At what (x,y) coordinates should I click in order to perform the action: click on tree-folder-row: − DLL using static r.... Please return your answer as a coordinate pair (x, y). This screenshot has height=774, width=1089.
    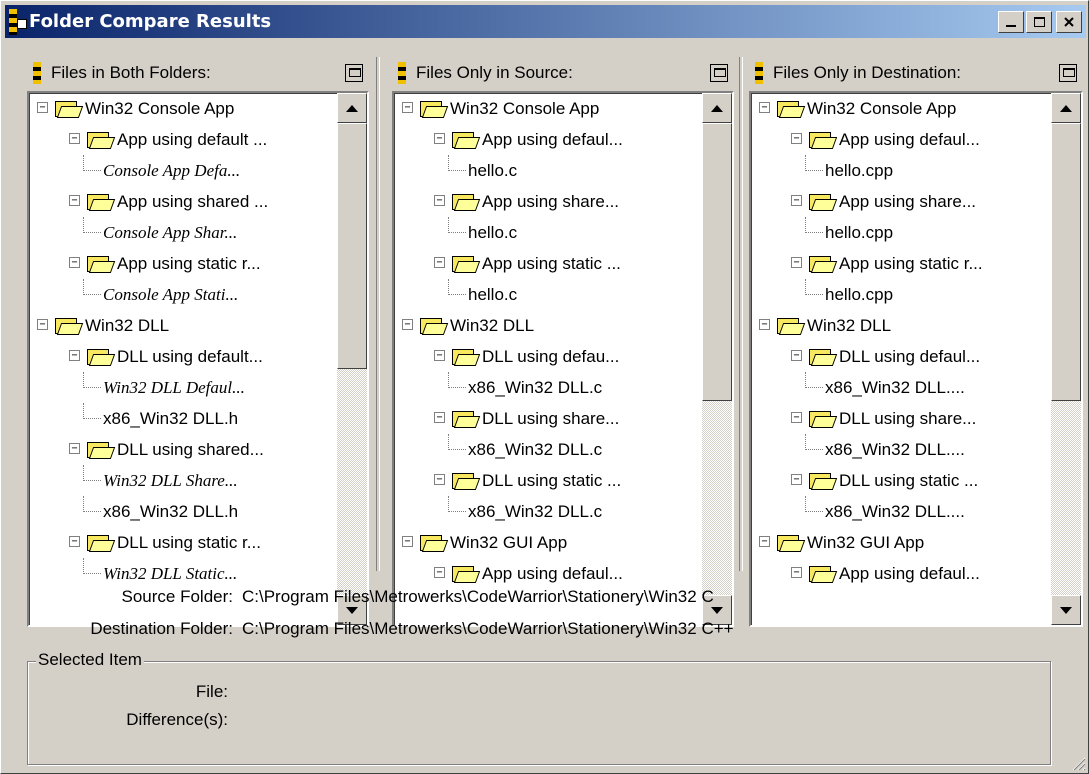
    Looking at the image, I should click on (184, 542).